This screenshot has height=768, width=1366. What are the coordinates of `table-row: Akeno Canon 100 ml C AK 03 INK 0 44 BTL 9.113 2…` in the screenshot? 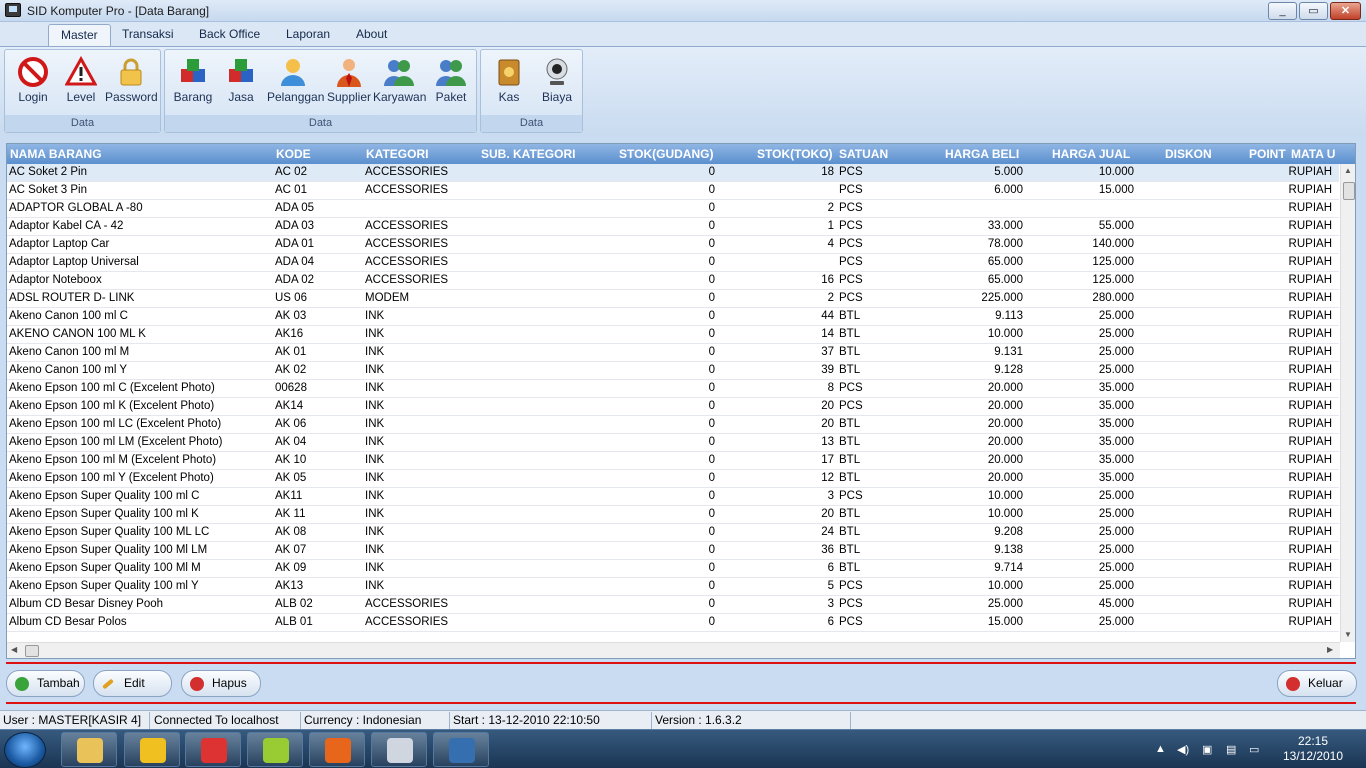 It's located at (673, 317).